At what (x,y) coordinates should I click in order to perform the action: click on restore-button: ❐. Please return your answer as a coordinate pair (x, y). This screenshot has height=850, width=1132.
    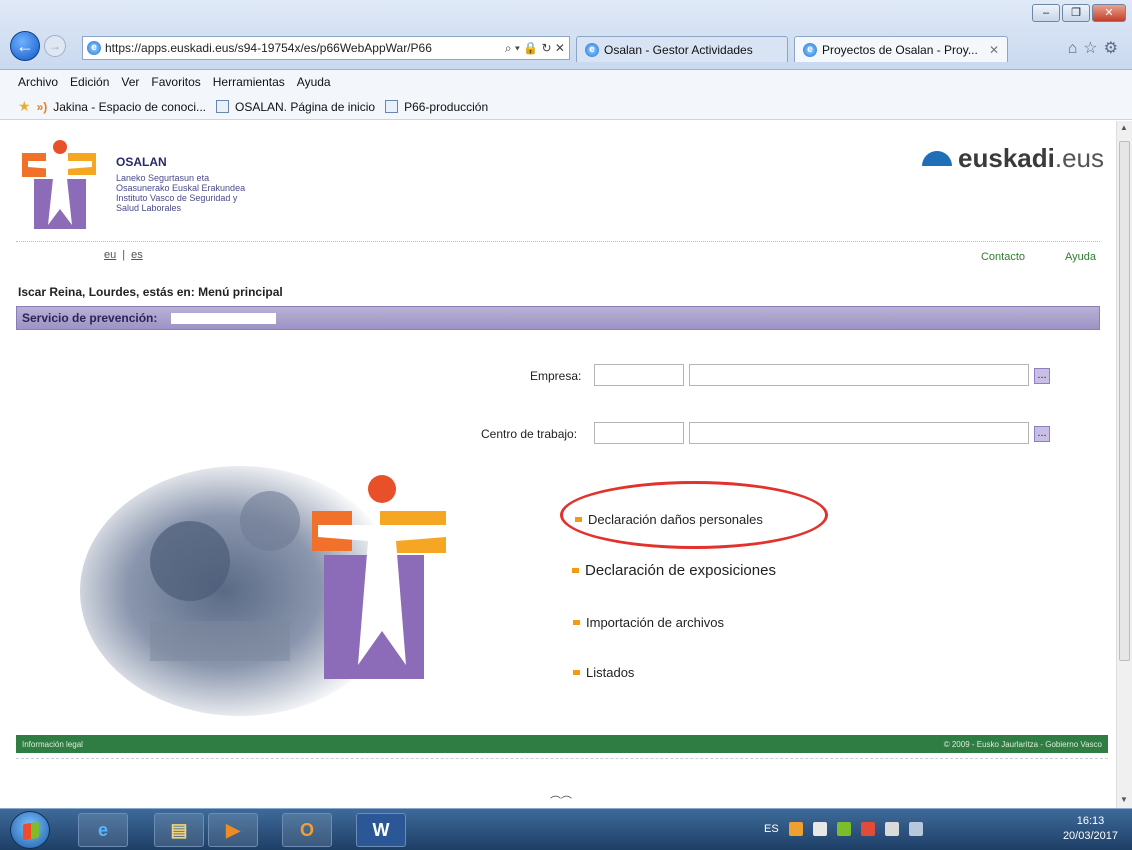
    Looking at the image, I should click on (1076, 13).